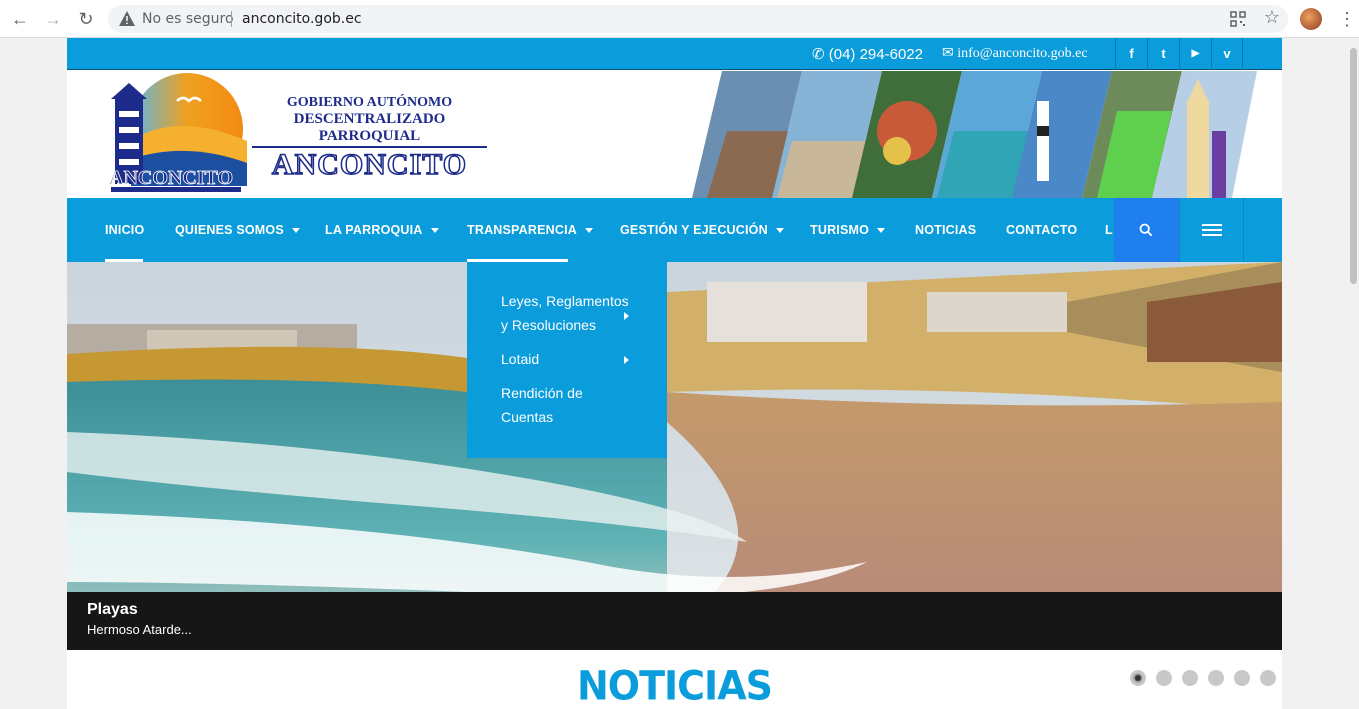 Image resolution: width=1359 pixels, height=709 pixels. I want to click on anconcito-logo: ANCONCITO, so click(179, 134).